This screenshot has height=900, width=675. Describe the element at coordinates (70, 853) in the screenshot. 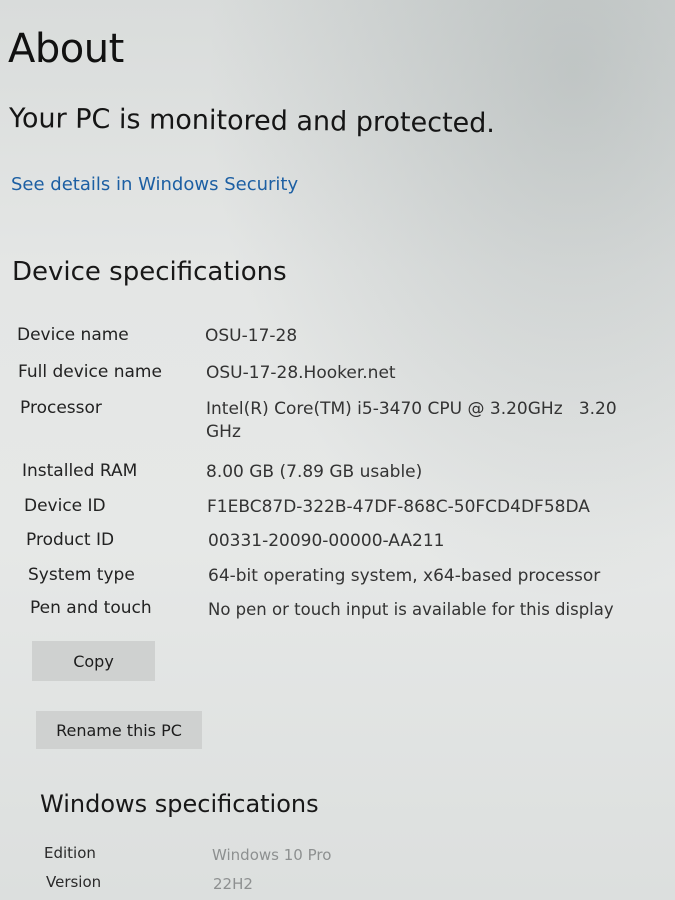

I see `spec-label: Edition` at that location.